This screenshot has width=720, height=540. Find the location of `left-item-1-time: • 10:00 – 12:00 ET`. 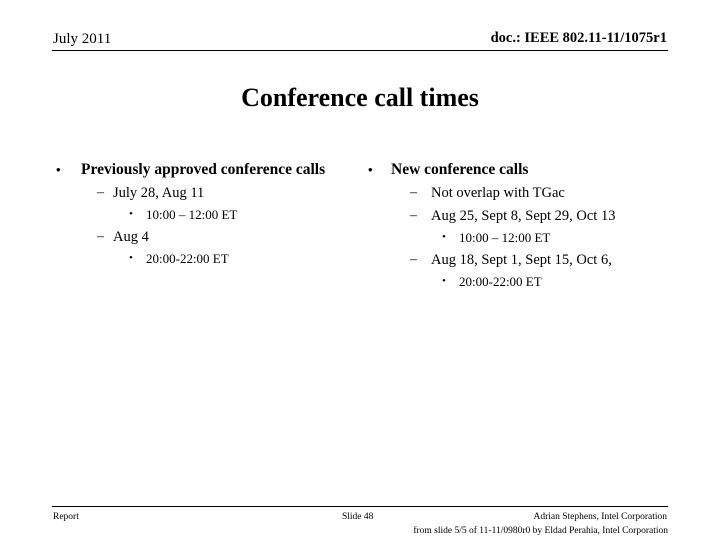

left-item-1-time: • 10:00 – 12:00 ET is located at coordinates (242, 214).